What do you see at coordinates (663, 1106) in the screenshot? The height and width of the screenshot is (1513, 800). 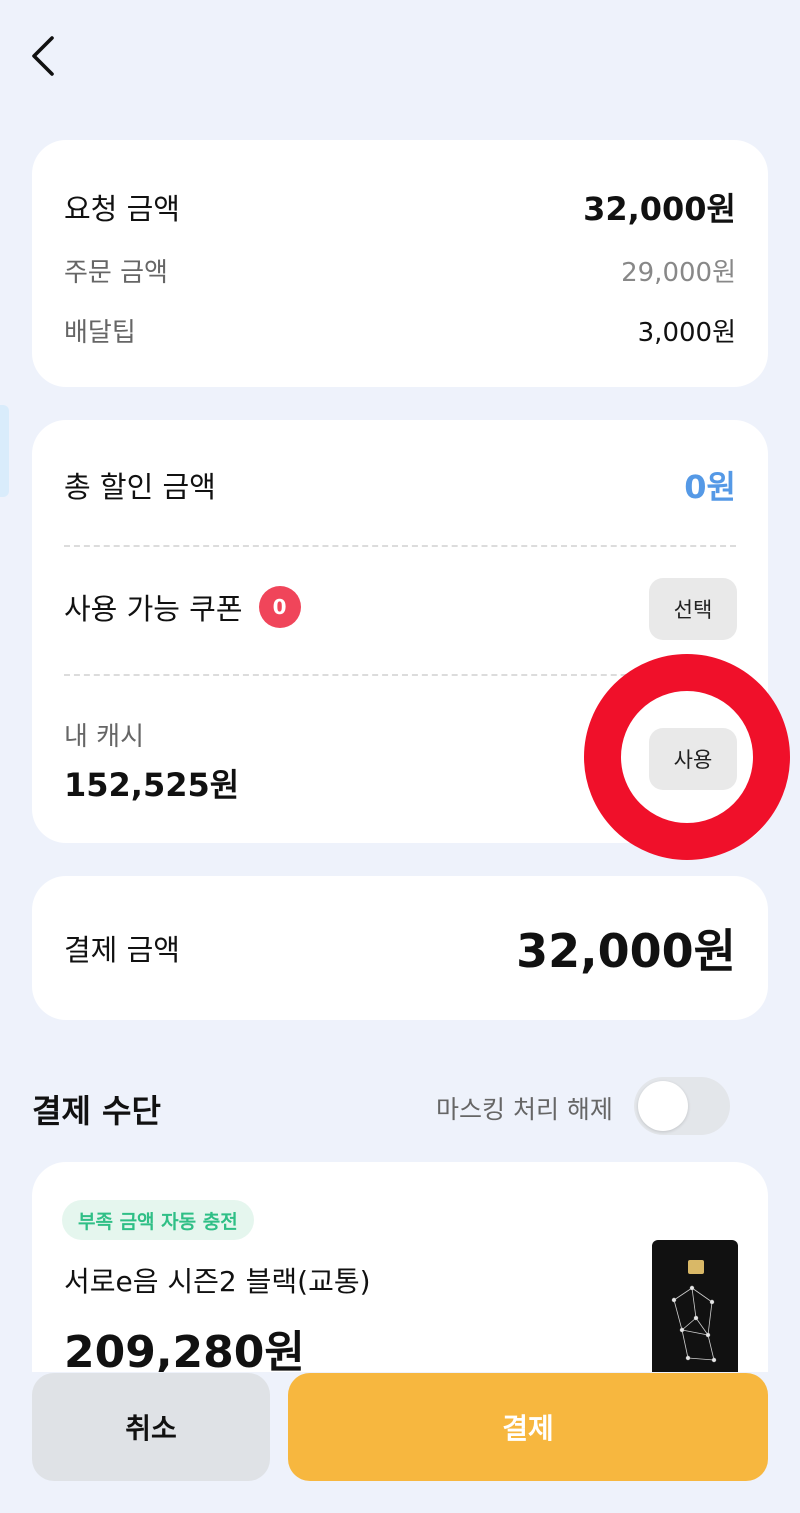 I see `toggle-knob` at bounding box center [663, 1106].